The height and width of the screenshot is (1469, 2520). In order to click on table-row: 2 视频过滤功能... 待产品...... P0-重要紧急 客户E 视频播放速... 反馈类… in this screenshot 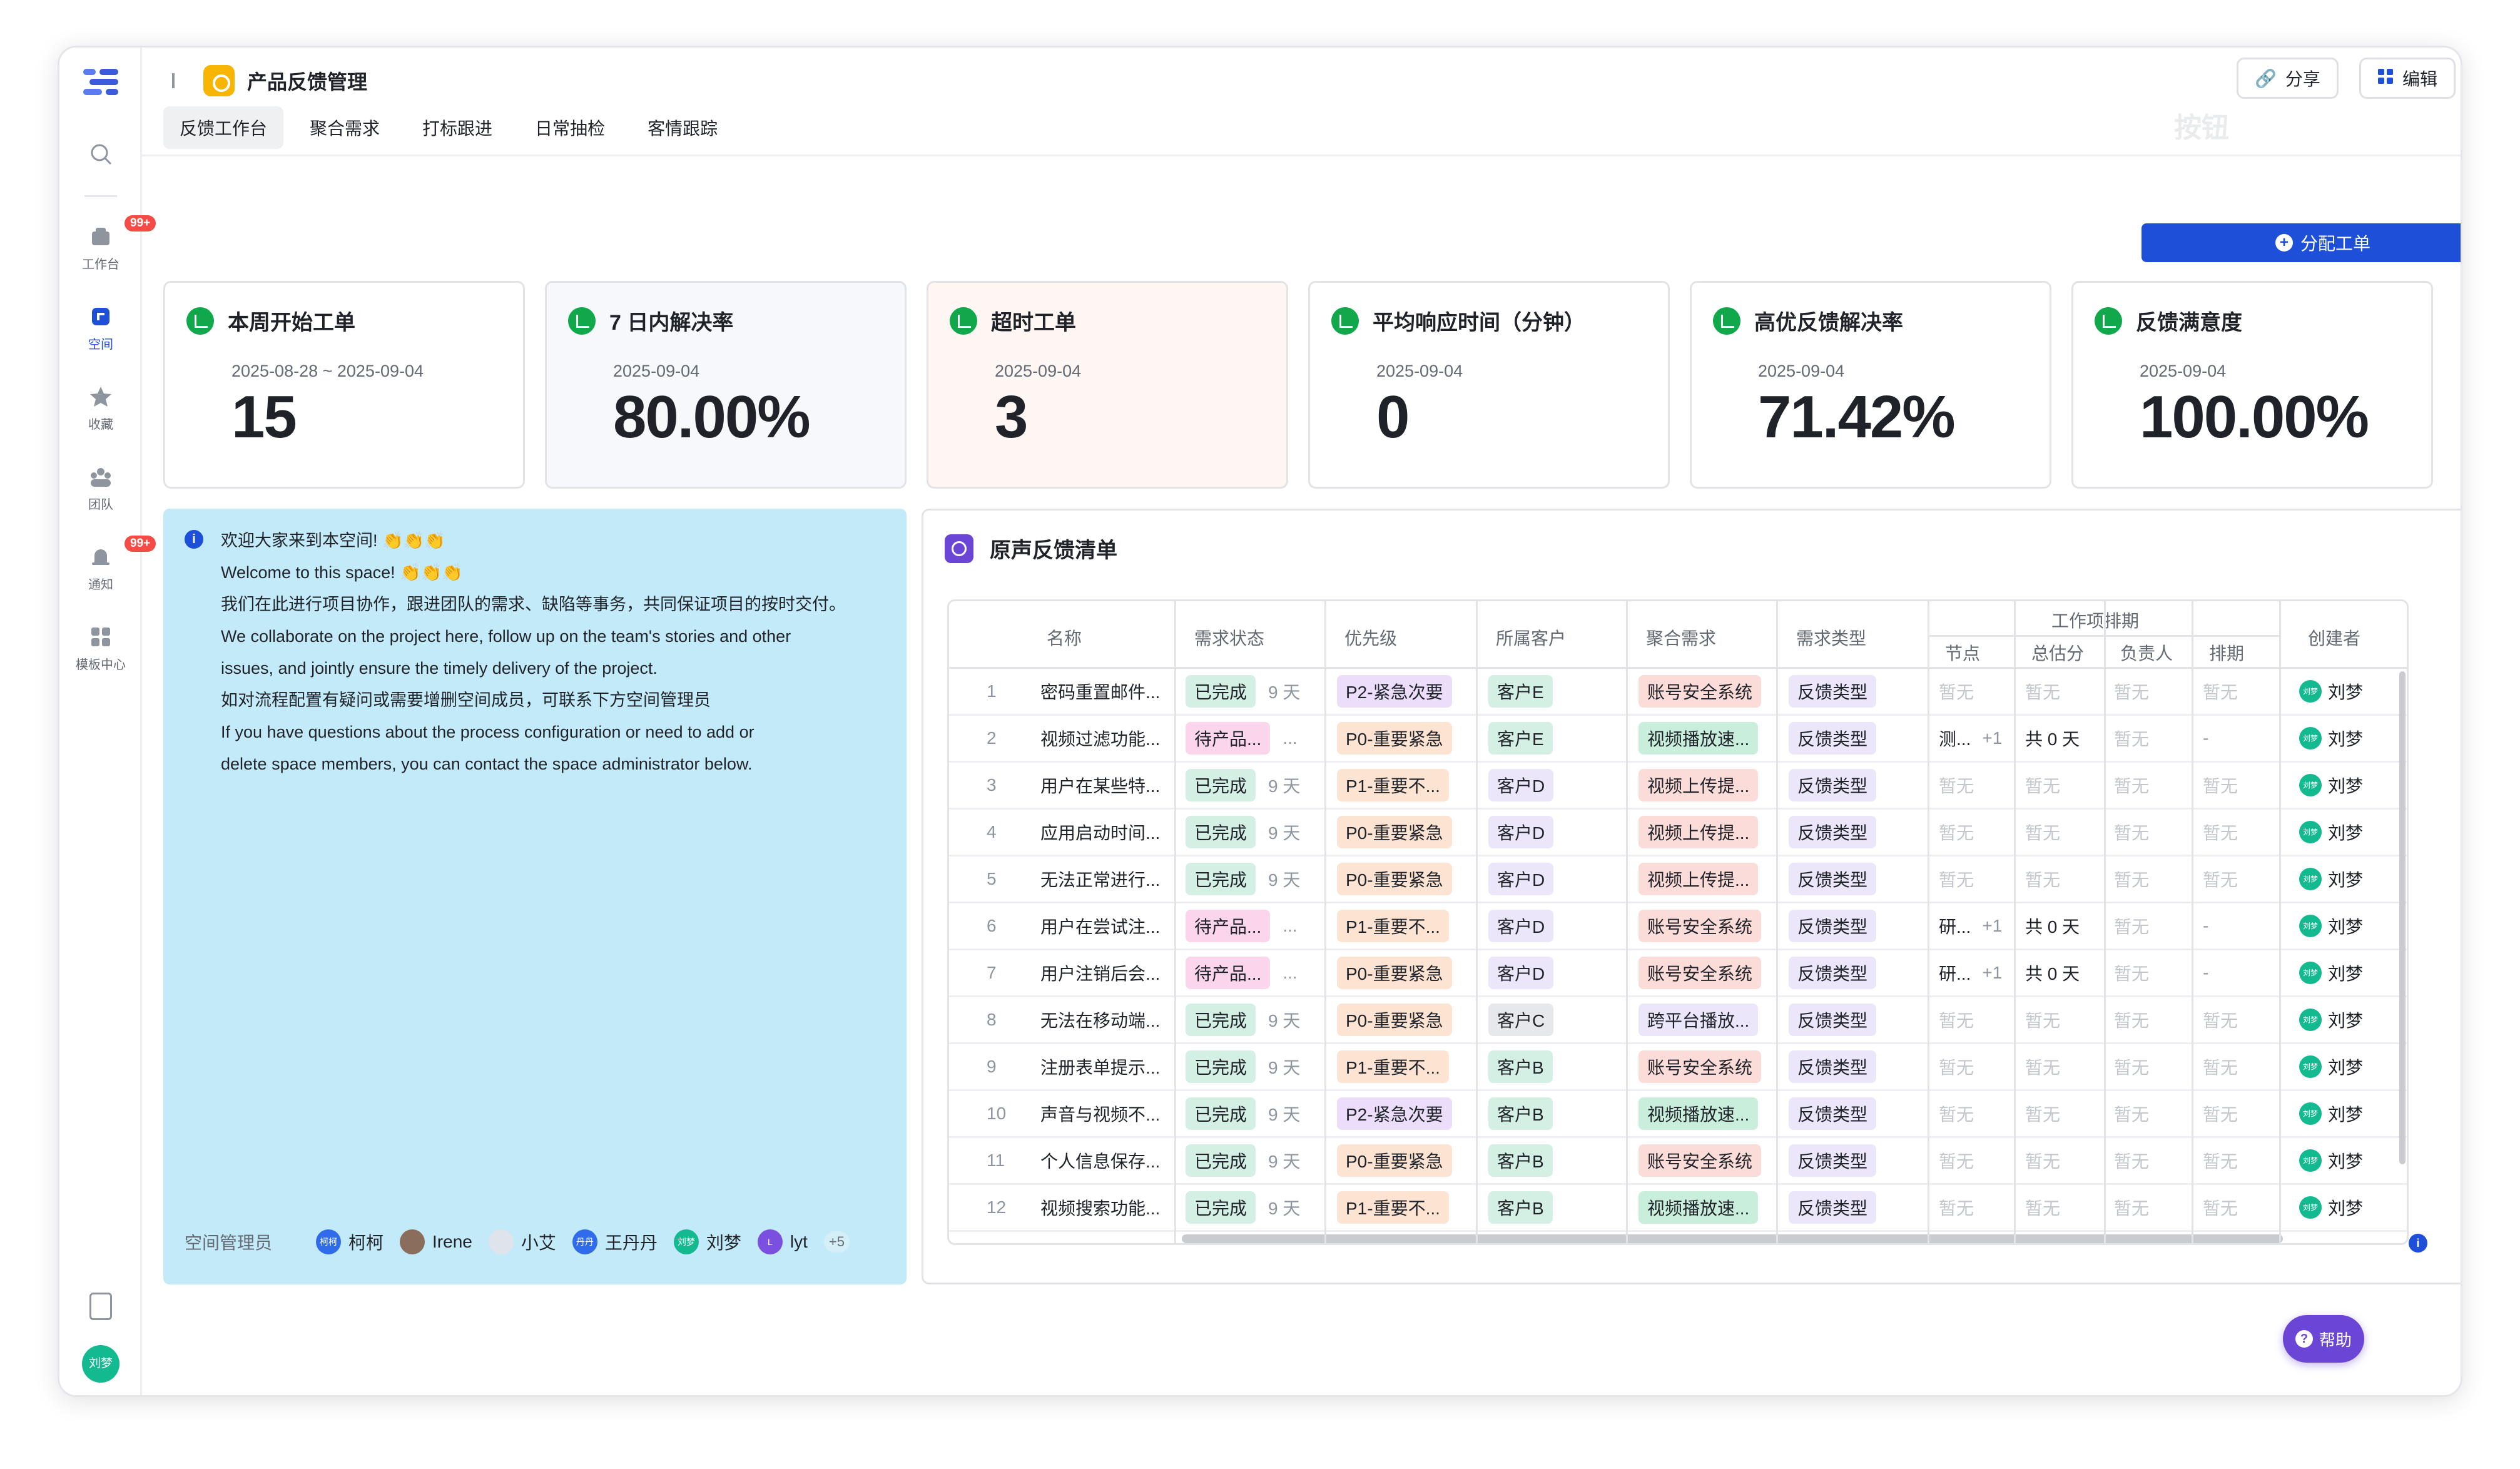, I will do `click(1678, 739)`.